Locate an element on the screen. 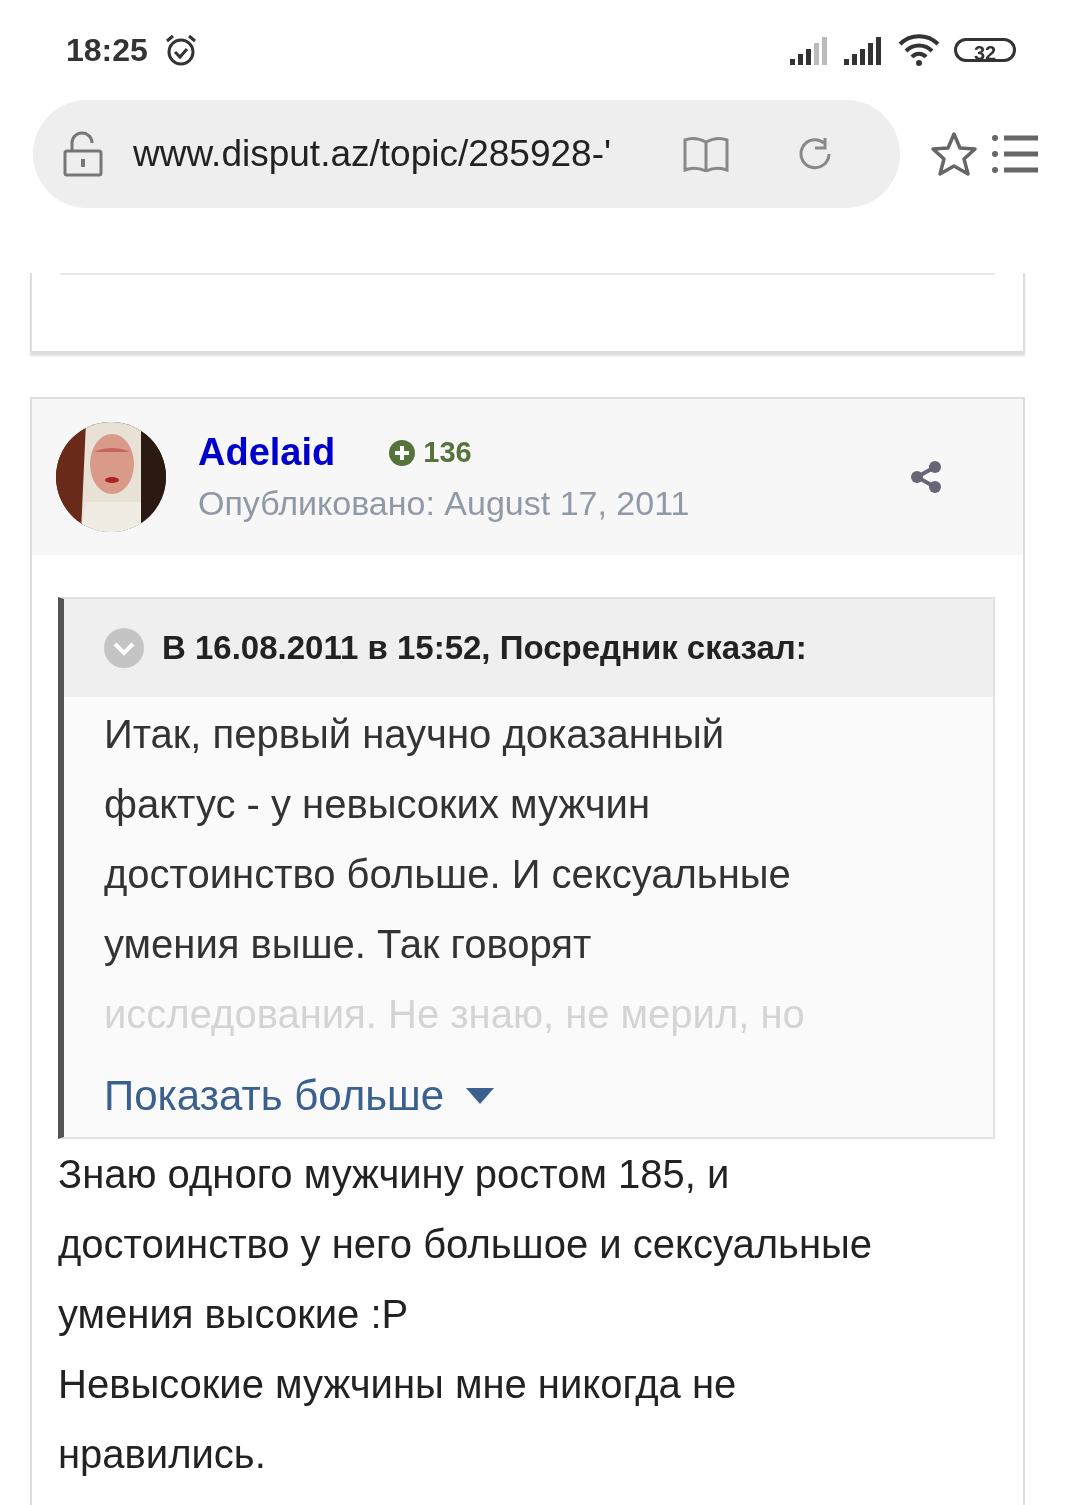  quote-text-line: умения выше. Так говорят is located at coordinates (348, 944).